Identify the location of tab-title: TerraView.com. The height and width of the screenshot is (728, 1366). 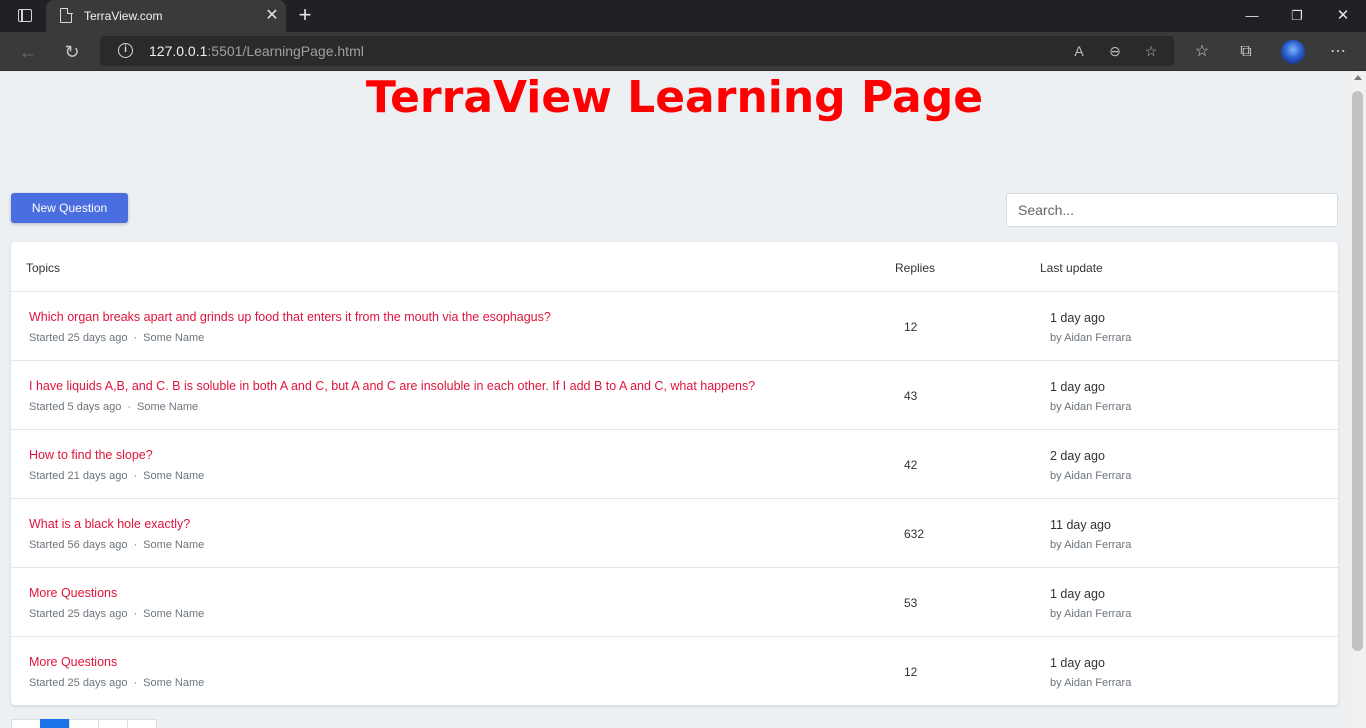
(123, 16).